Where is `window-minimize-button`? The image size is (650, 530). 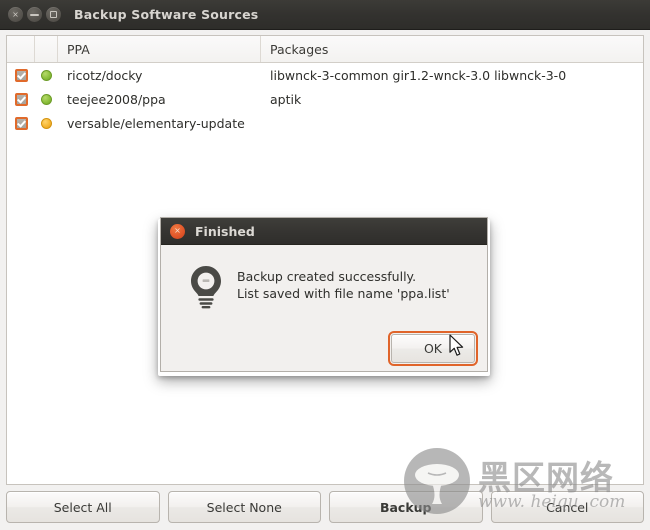
window-minimize-button is located at coordinates (34, 14).